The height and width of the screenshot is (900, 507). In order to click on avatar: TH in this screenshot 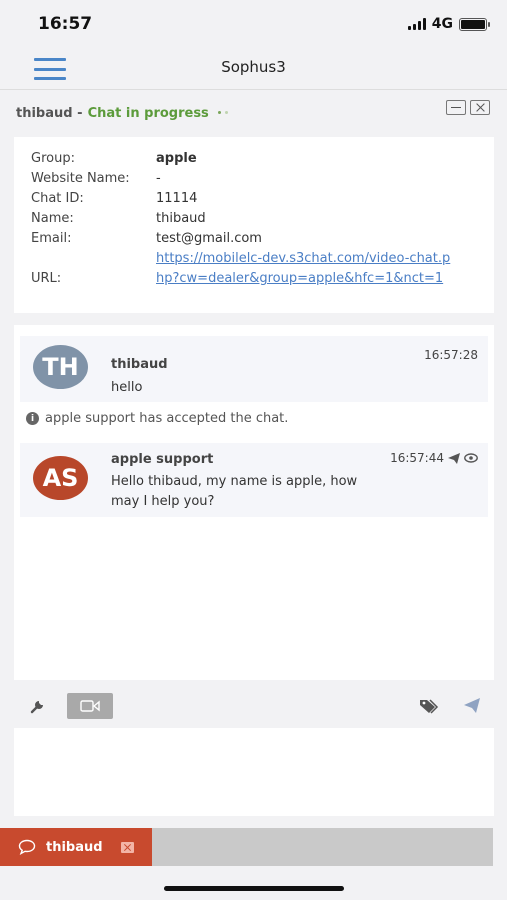, I will do `click(60, 367)`.